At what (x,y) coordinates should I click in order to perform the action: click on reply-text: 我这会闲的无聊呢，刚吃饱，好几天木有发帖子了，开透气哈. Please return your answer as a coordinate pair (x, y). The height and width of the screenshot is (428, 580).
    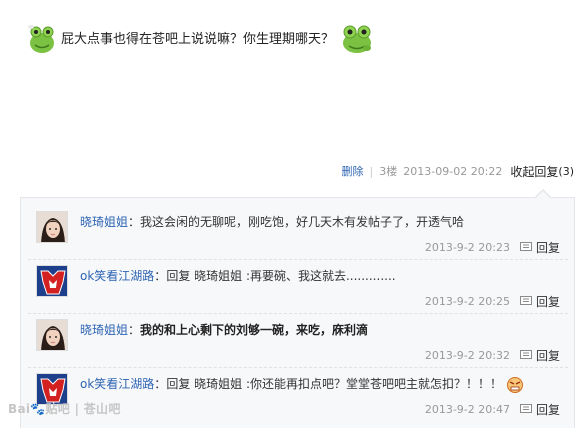
    Looking at the image, I should click on (302, 222).